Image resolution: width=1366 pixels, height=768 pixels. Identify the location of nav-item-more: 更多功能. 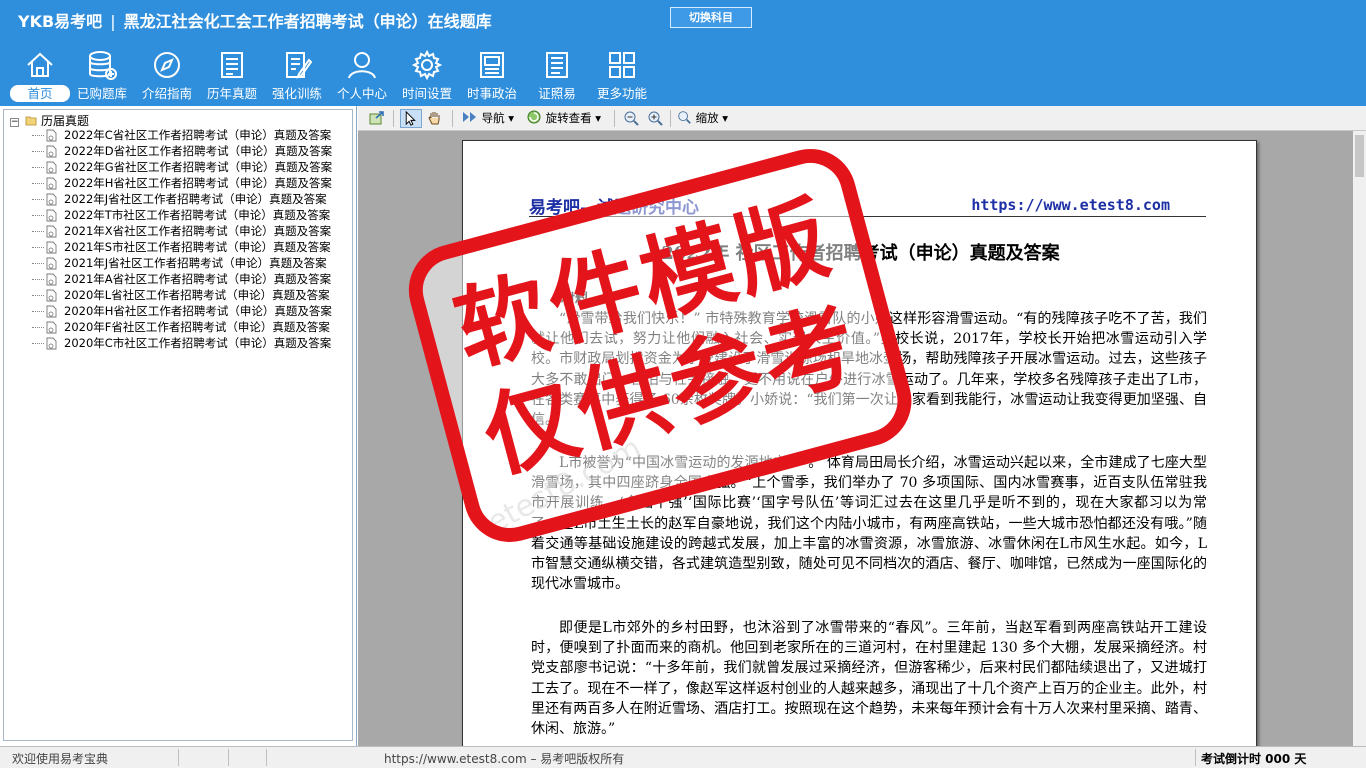
(622, 76).